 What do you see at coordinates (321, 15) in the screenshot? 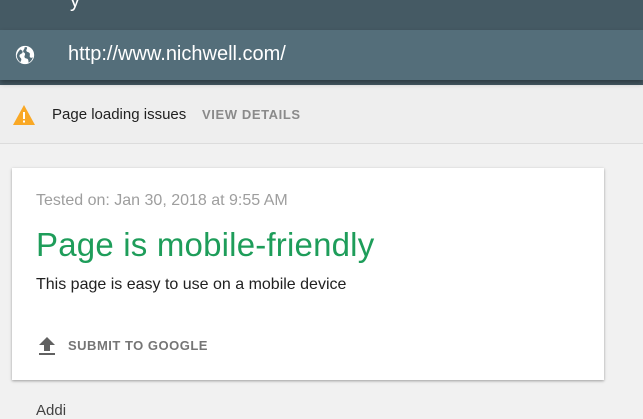
I see `app-header: y` at bounding box center [321, 15].